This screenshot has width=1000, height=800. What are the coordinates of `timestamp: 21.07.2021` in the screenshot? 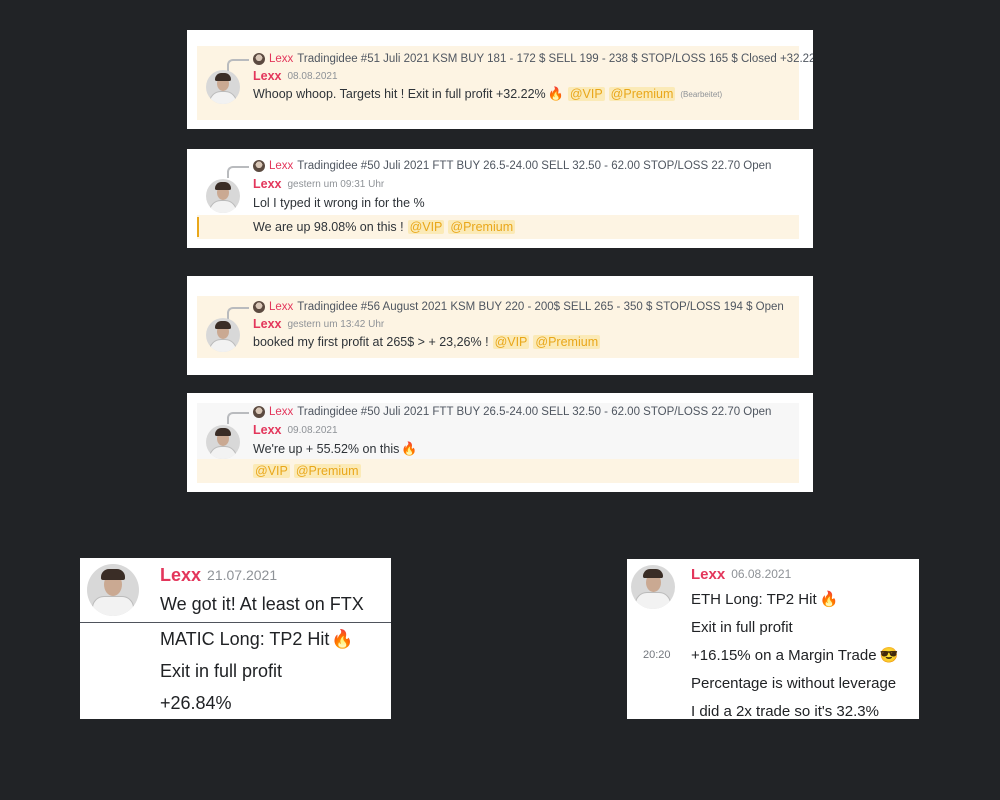 It's located at (242, 575).